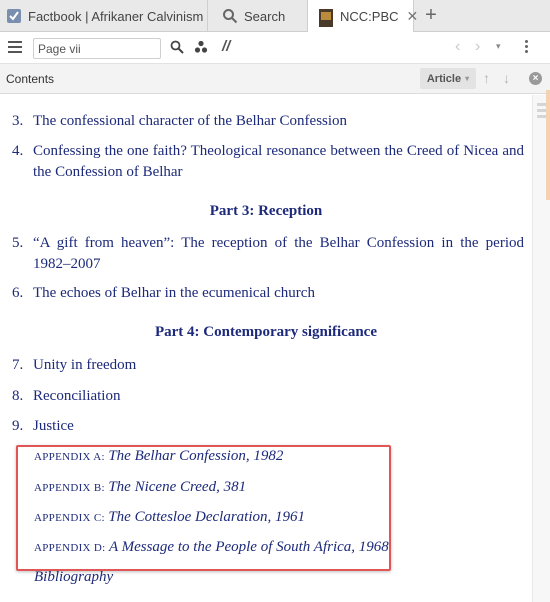  What do you see at coordinates (18, 151) in the screenshot?
I see `toc-number: 4.` at bounding box center [18, 151].